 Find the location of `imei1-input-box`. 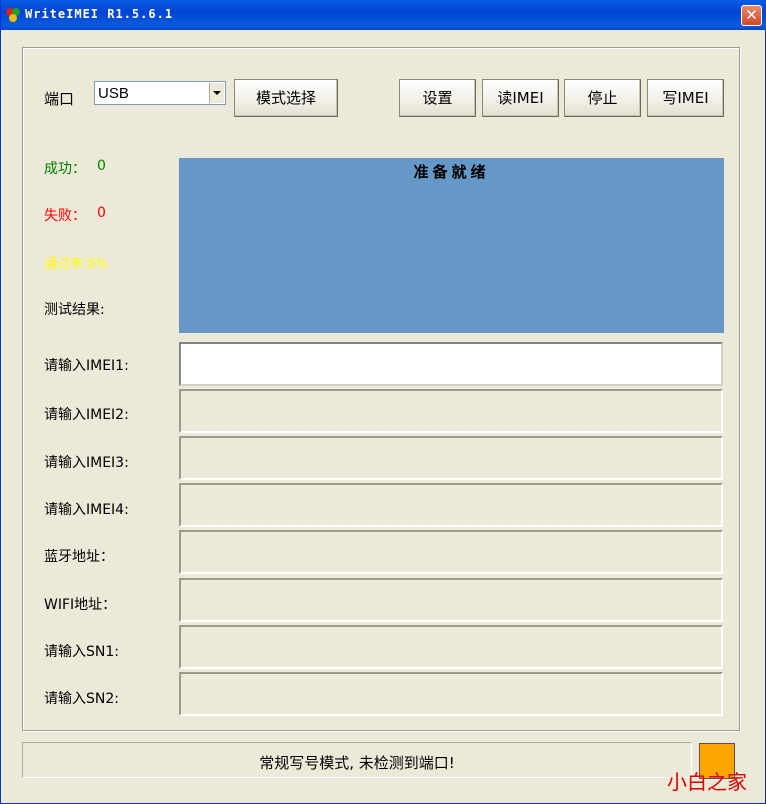

imei1-input-box is located at coordinates (451, 364).